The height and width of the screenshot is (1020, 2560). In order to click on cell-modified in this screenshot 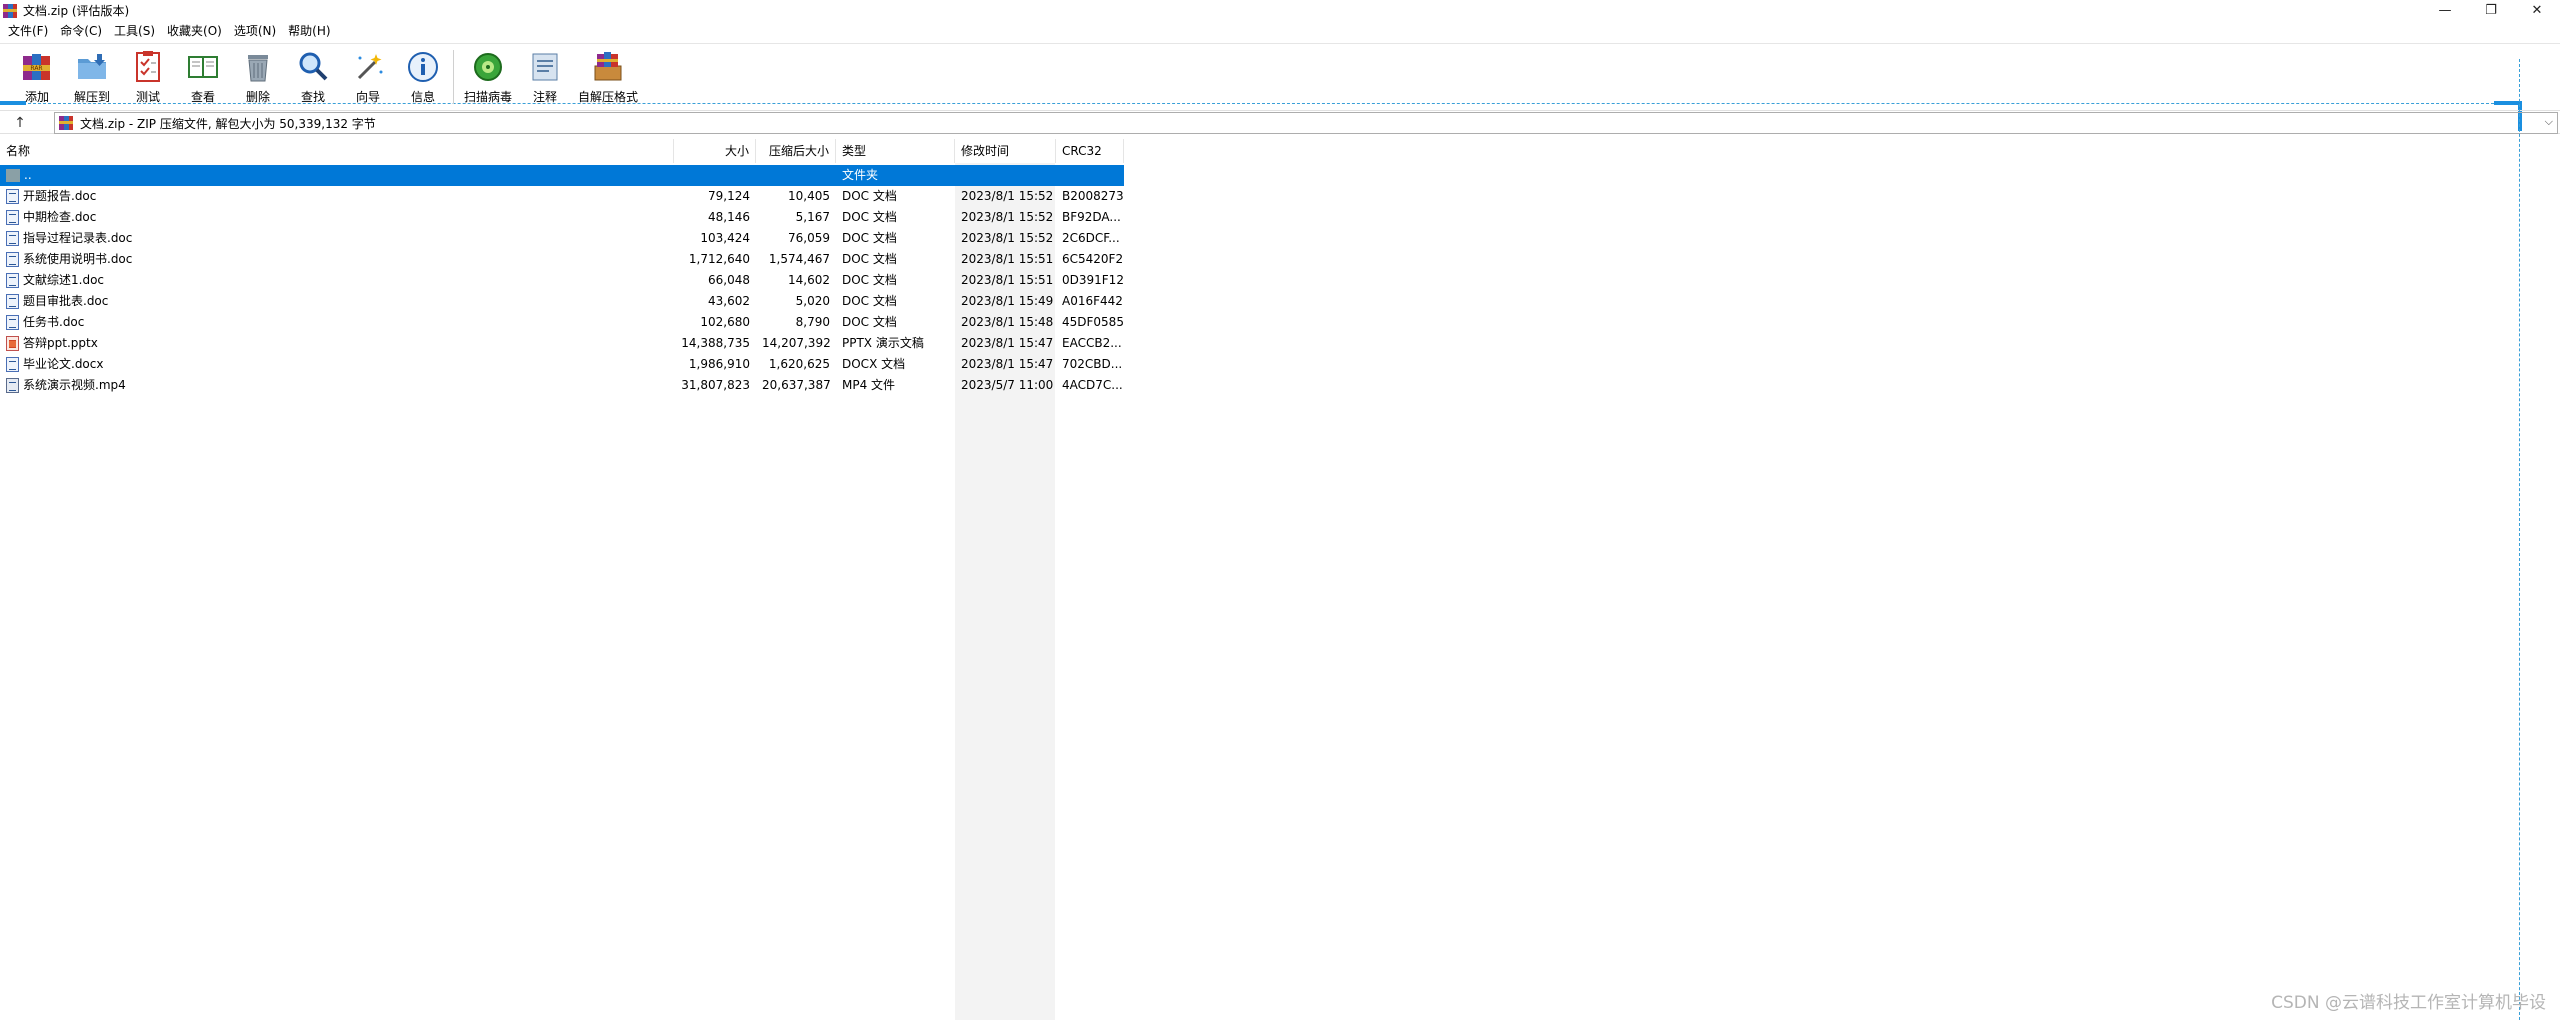, I will do `click(1005, 175)`.